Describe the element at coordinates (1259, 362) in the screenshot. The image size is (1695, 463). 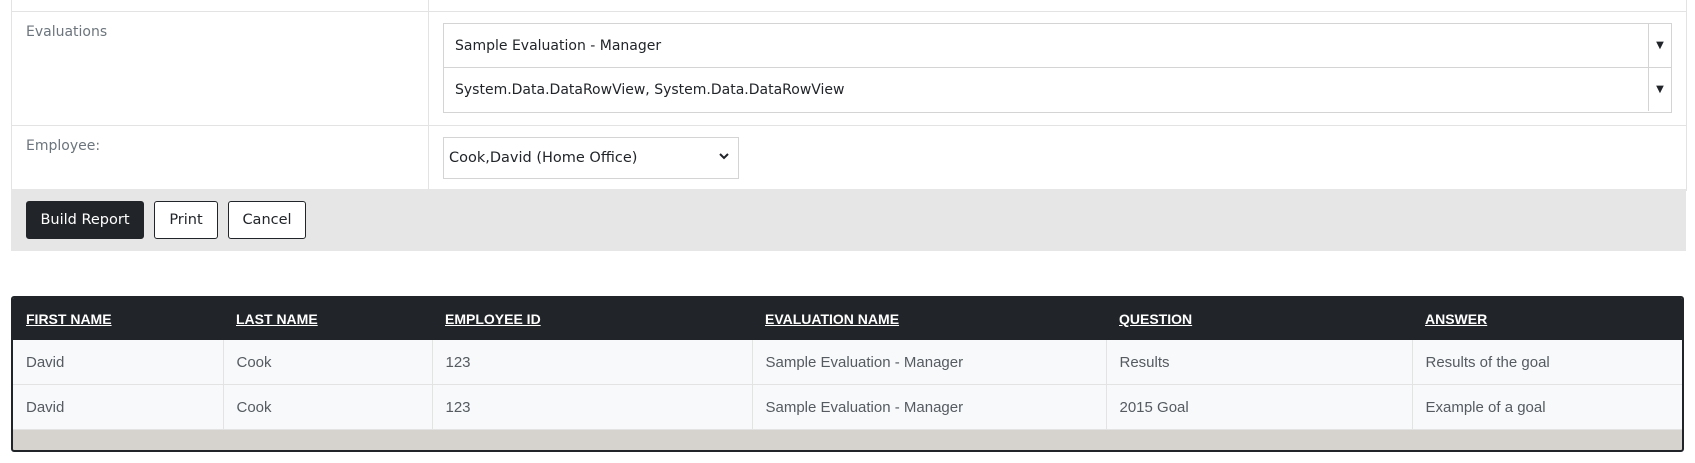
I see `cell-question: Results` at that location.